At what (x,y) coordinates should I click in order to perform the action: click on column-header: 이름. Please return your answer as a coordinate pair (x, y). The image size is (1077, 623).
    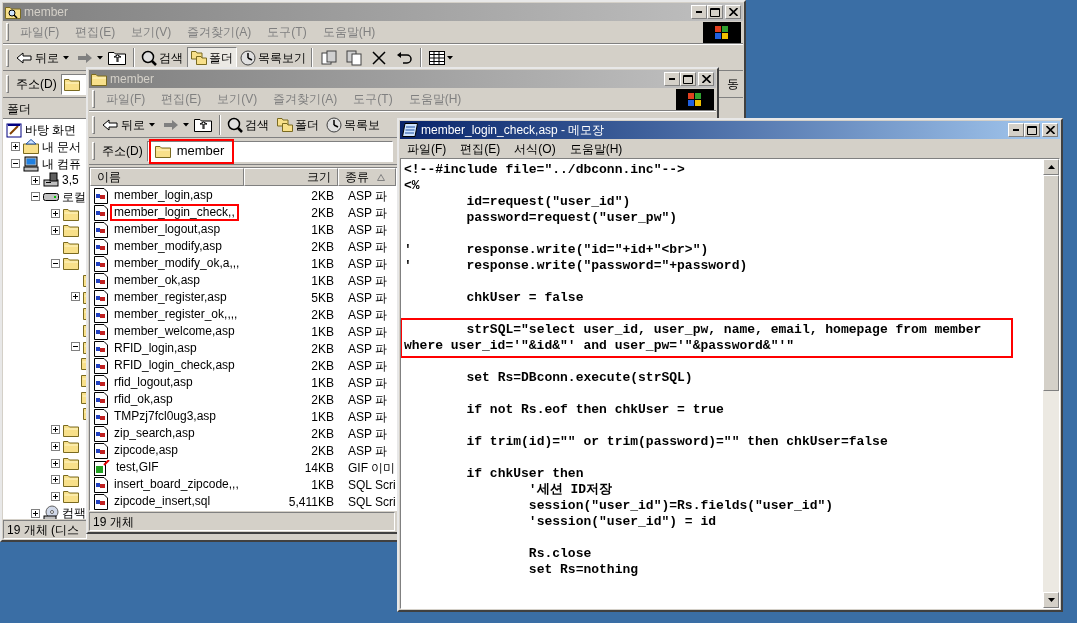
    Looking at the image, I should click on (167, 177).